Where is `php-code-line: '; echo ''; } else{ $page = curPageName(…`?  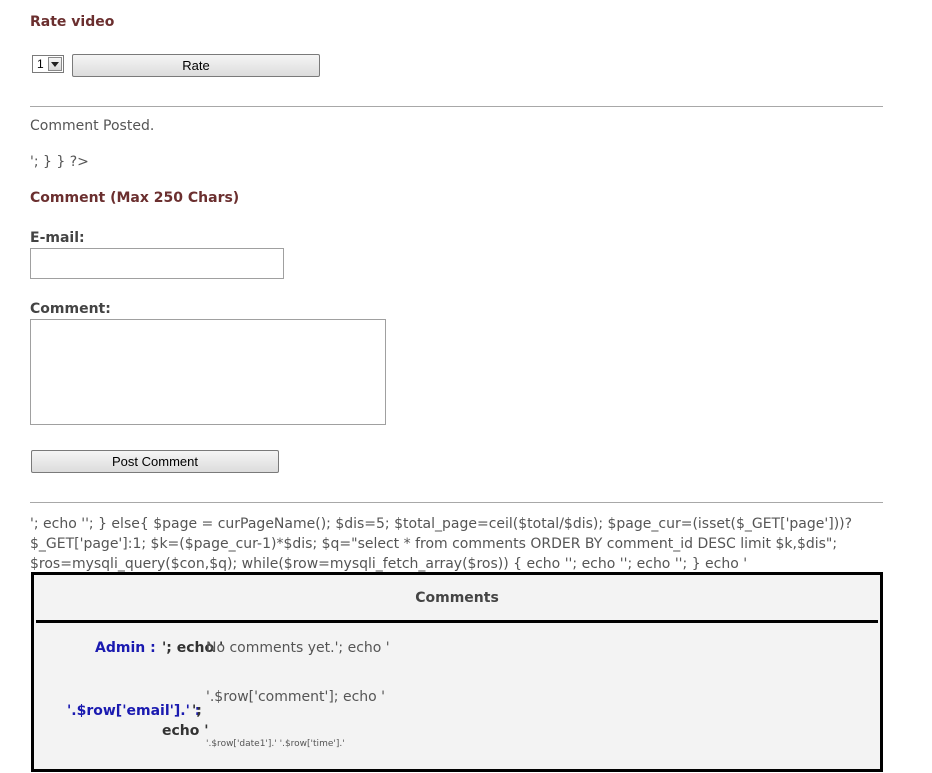
php-code-line: '; echo ''; } else{ $page = curPageName(… is located at coordinates (441, 524).